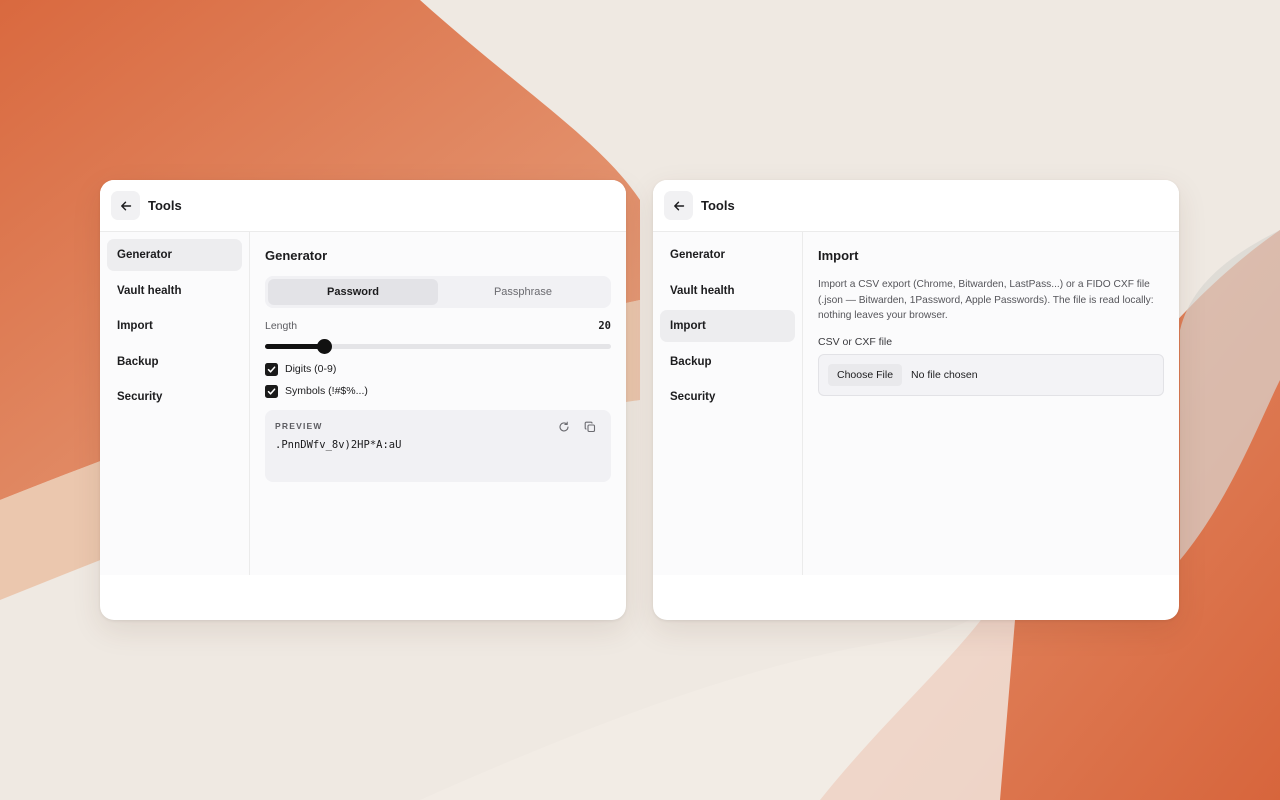 The width and height of the screenshot is (1280, 800). I want to click on length-slider, so click(438, 346).